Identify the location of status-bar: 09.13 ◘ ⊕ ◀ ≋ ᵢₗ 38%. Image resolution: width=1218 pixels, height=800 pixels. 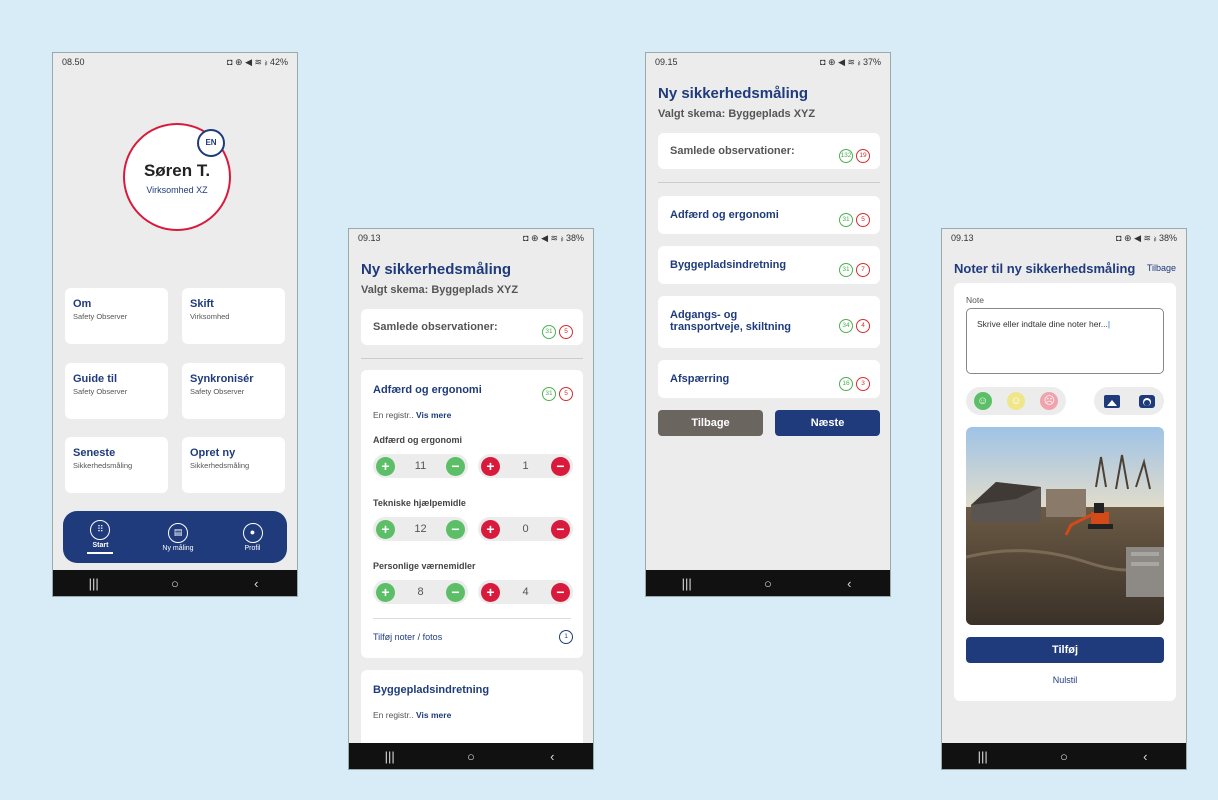
(471, 238).